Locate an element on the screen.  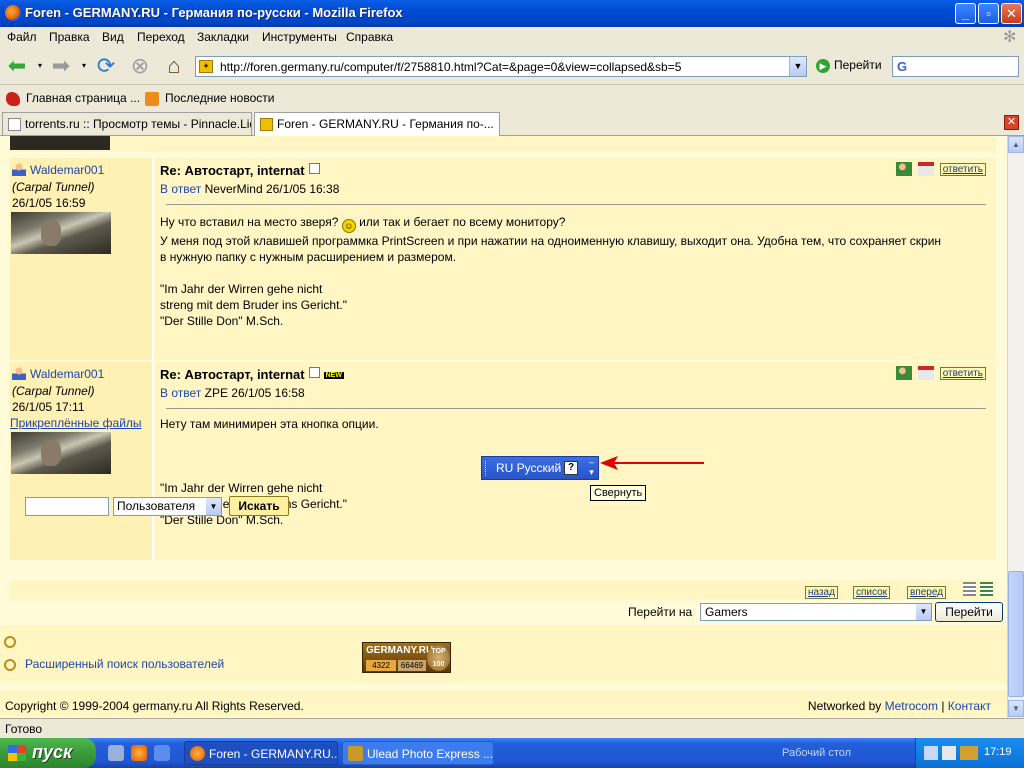
jump-button: Перейти is located at coordinates (969, 612).